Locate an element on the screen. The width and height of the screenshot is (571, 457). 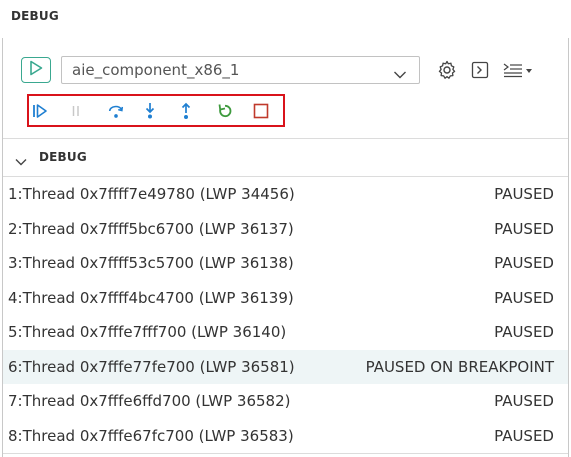
step-over-icon is located at coordinates (116, 111).